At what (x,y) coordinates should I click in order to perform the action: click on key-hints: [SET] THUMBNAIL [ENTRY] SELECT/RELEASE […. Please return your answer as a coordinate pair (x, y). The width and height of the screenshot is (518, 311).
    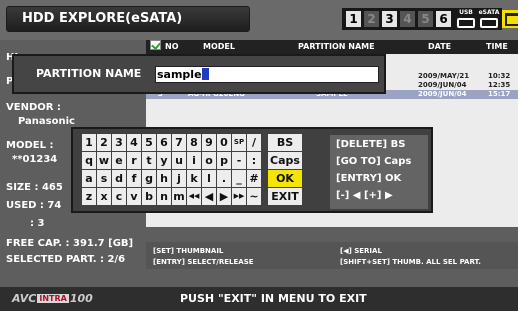
    Looking at the image, I should click on (332, 255).